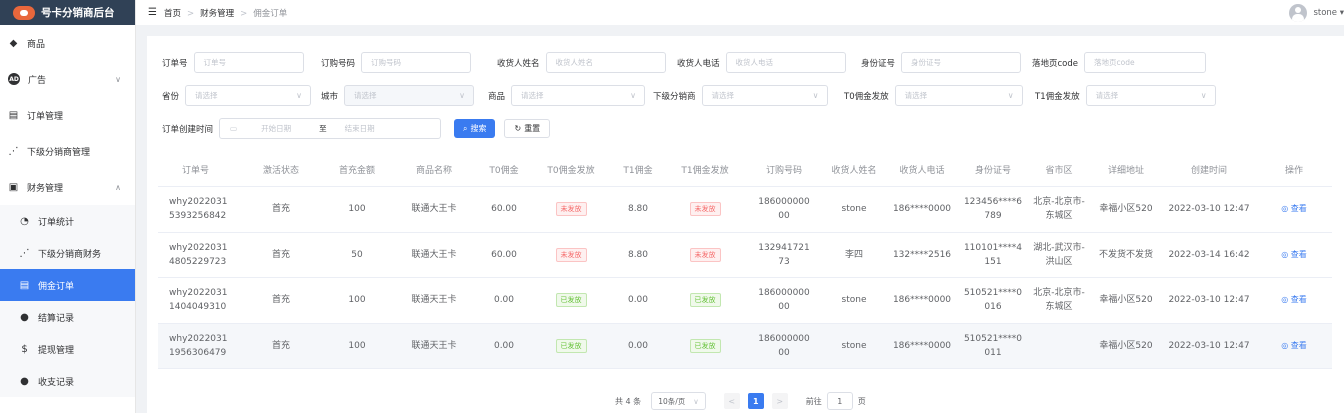 The width and height of the screenshot is (1344, 413). What do you see at coordinates (330, 128) in the screenshot?
I see `date-range-picker: ▭ 开始日期 至 结束日期` at bounding box center [330, 128].